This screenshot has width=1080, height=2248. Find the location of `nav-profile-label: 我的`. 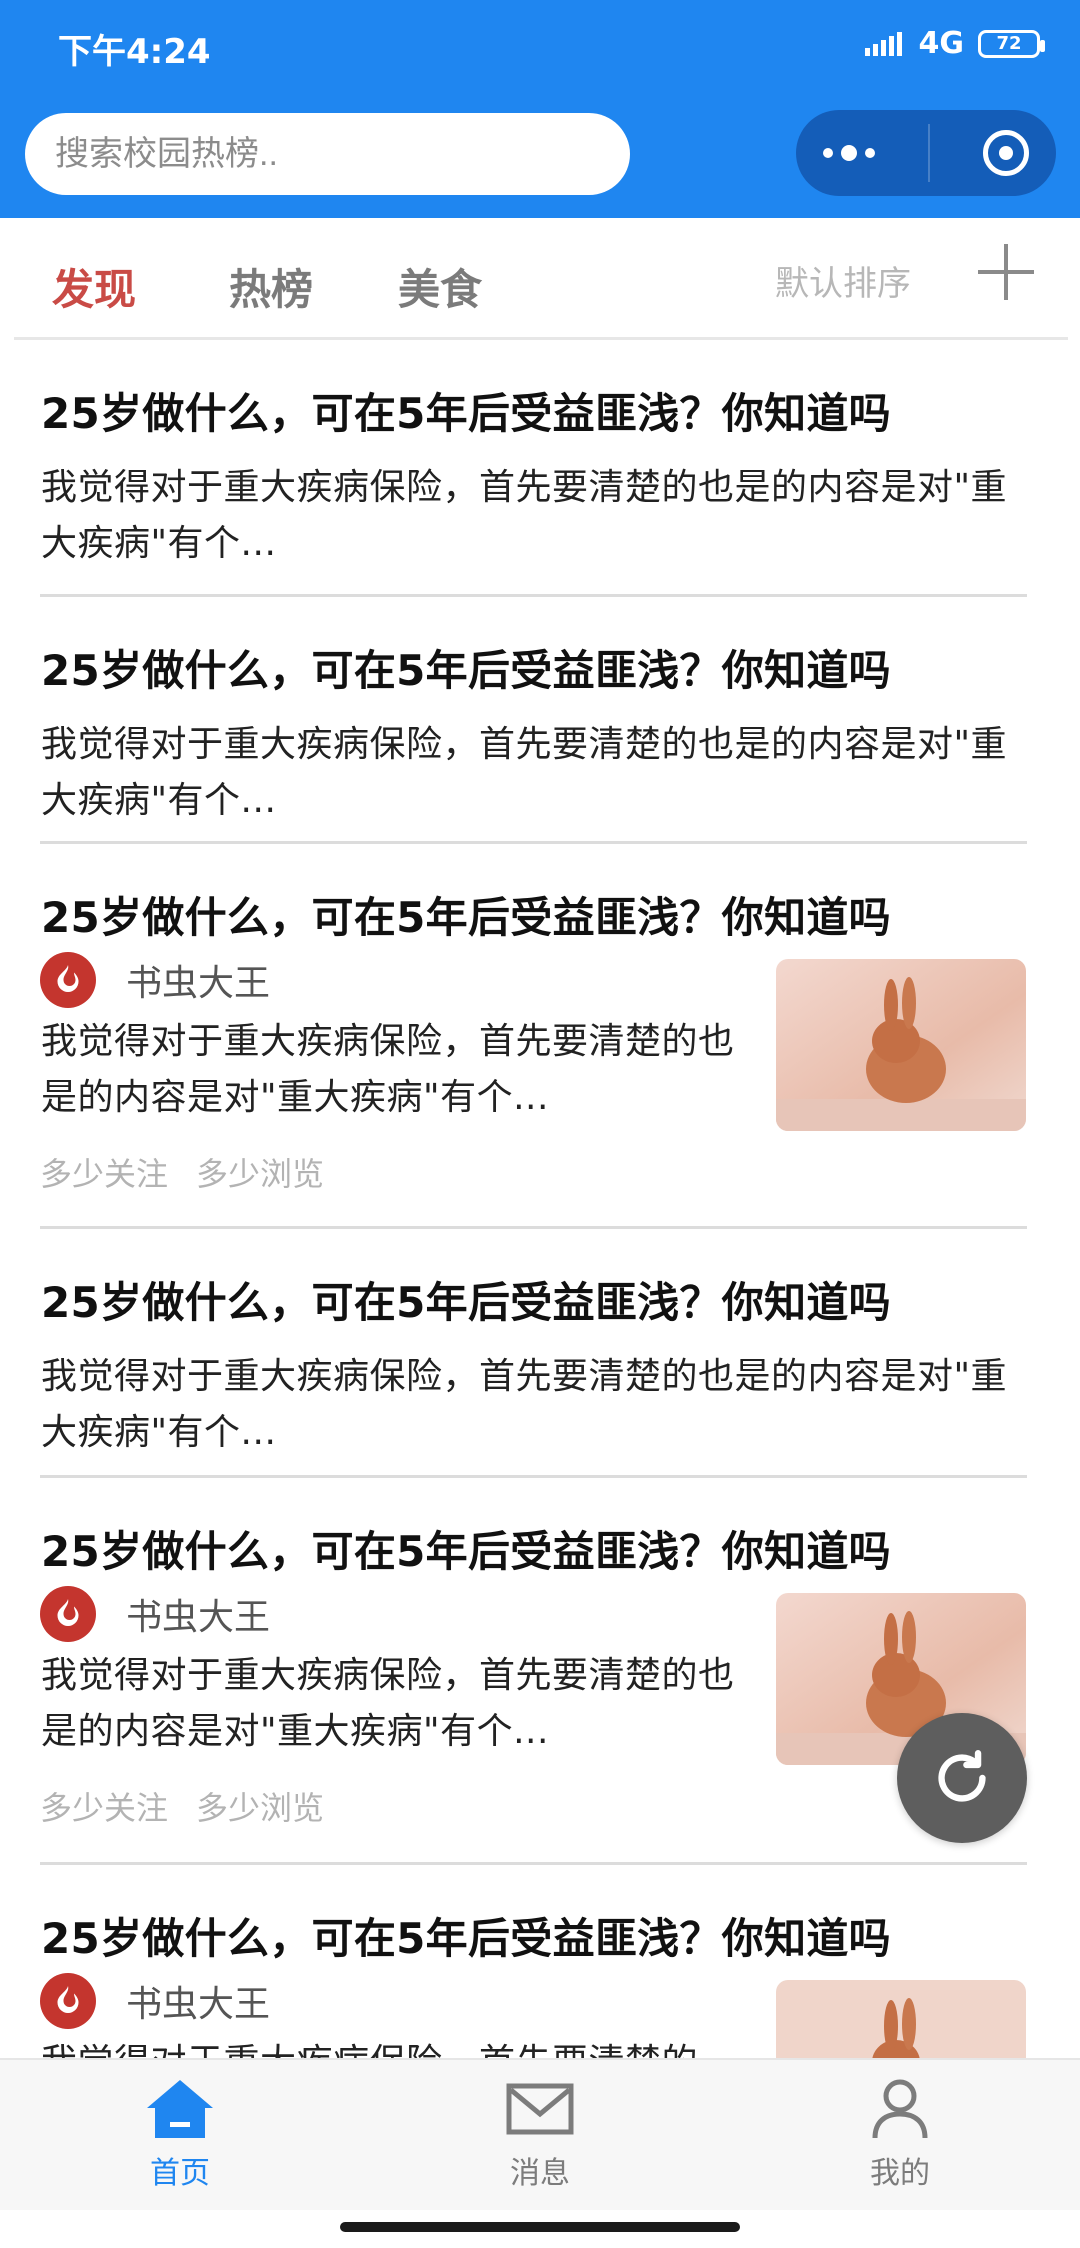

nav-profile-label: 我的 is located at coordinates (900, 2173).